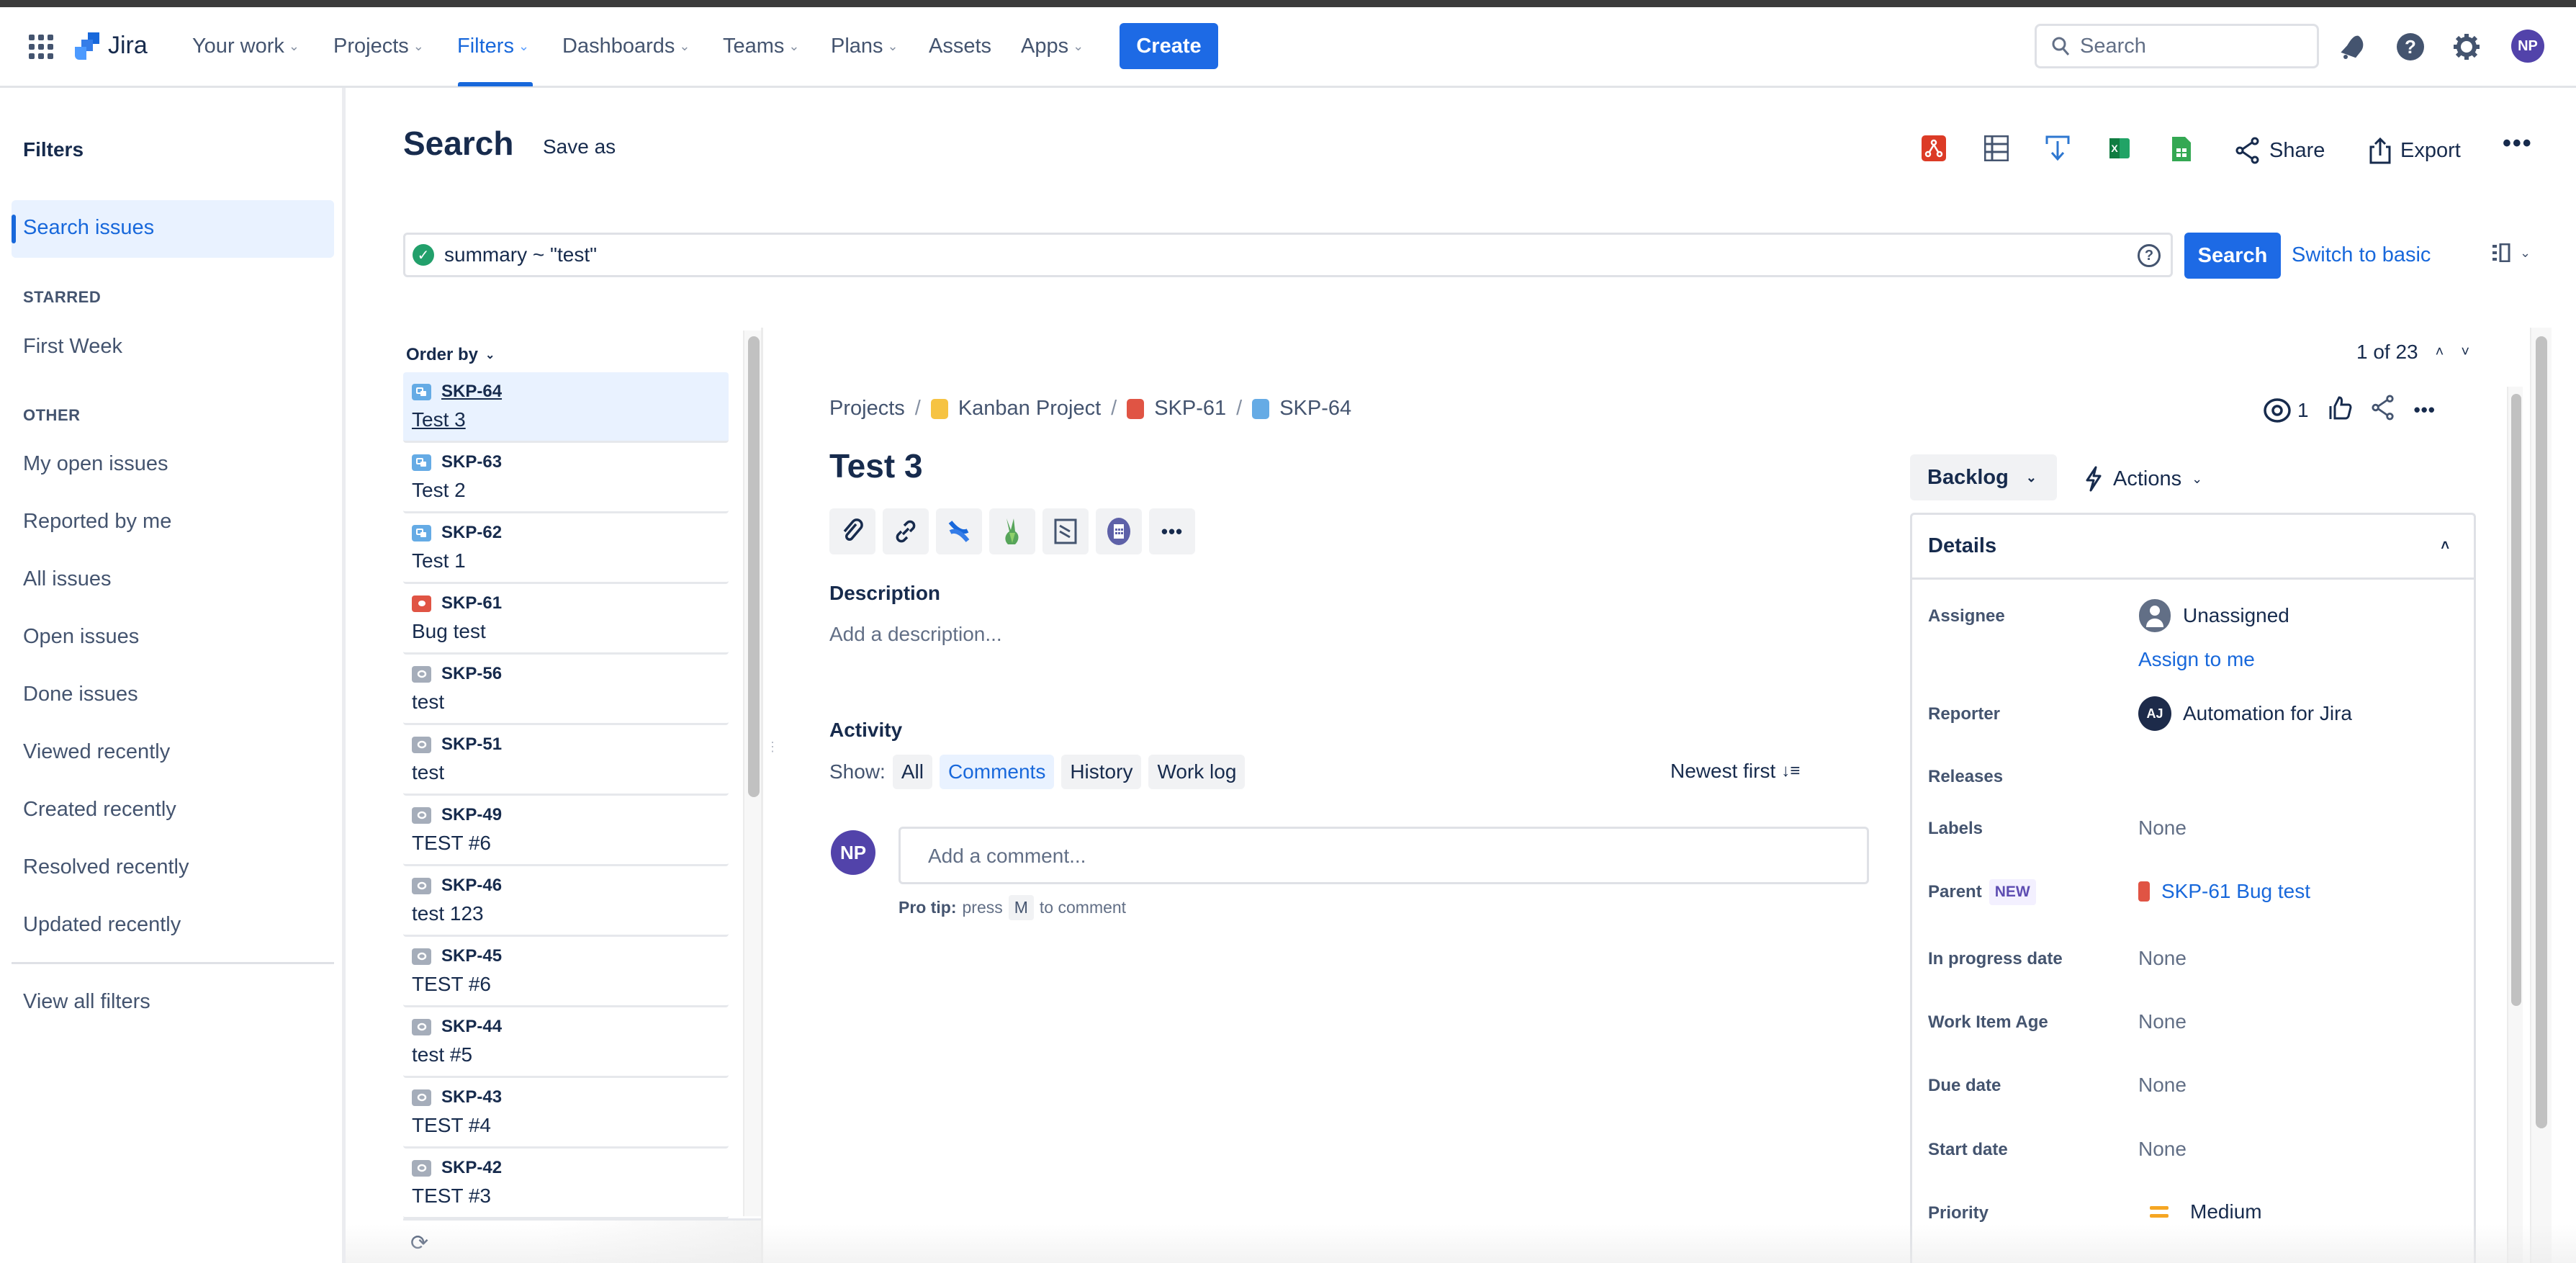  Describe the element at coordinates (2162, 828) in the screenshot. I see `labels-value: None` at that location.